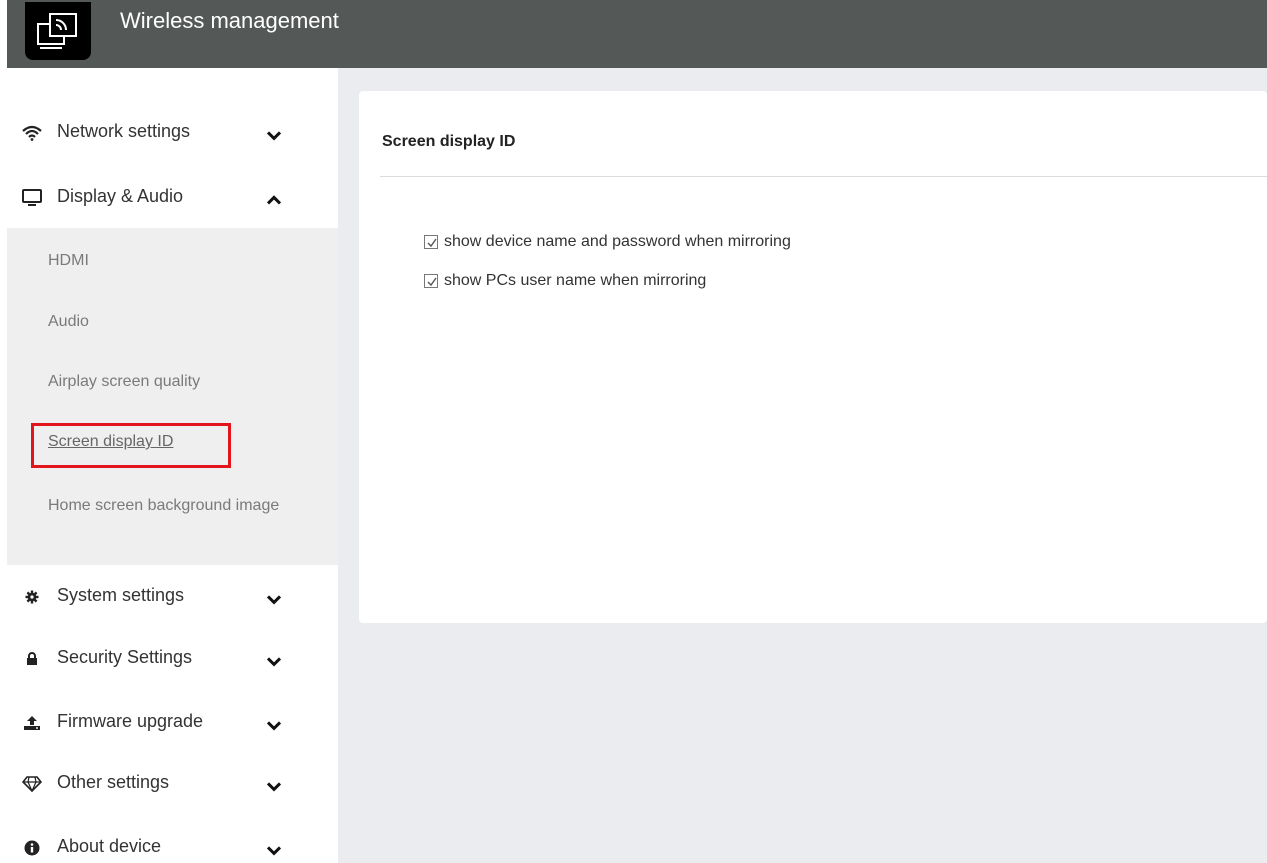 The width and height of the screenshot is (1267, 863). What do you see at coordinates (173, 505) in the screenshot?
I see `submenu-item-home-screen-background-image: Home screen background image` at bounding box center [173, 505].